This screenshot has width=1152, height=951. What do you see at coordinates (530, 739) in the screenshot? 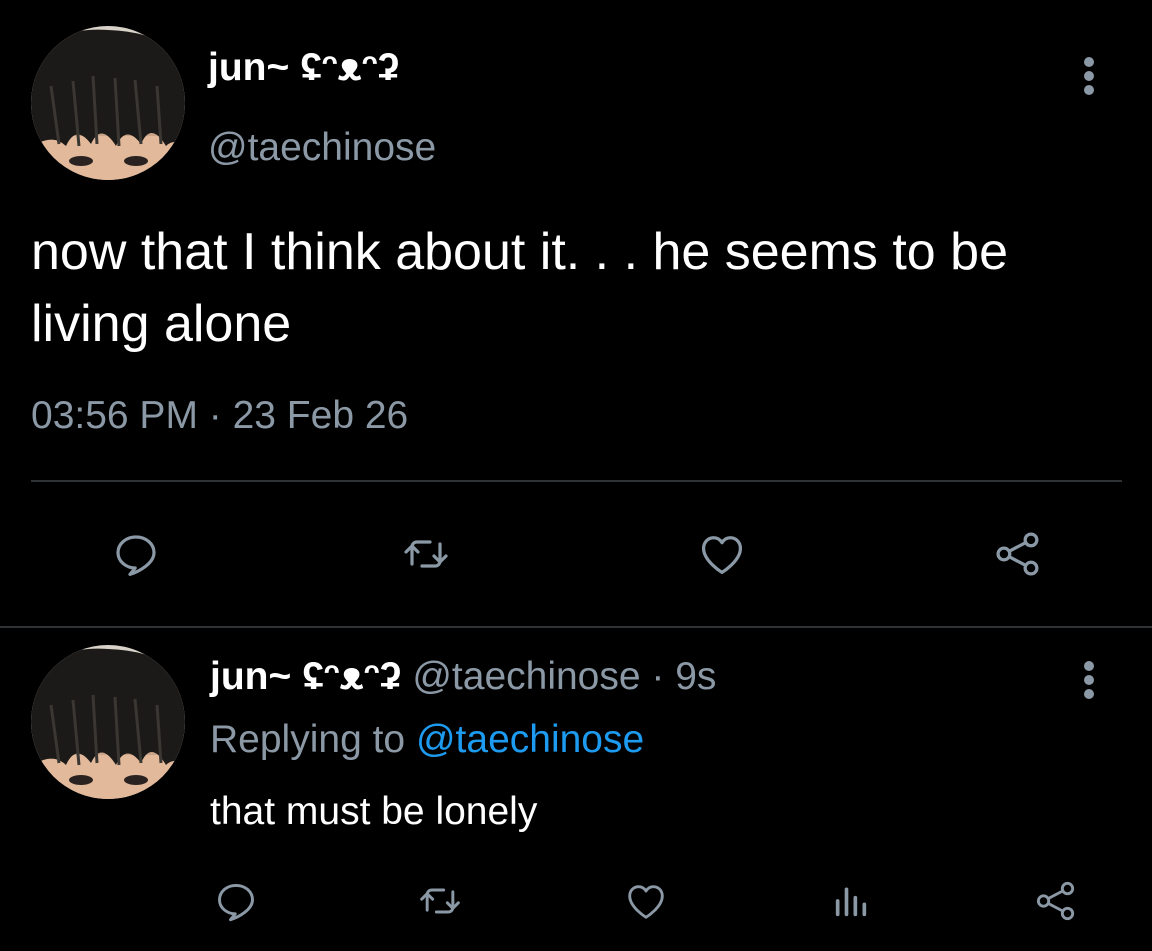
I see `replying-to-link: @taechinose` at bounding box center [530, 739].